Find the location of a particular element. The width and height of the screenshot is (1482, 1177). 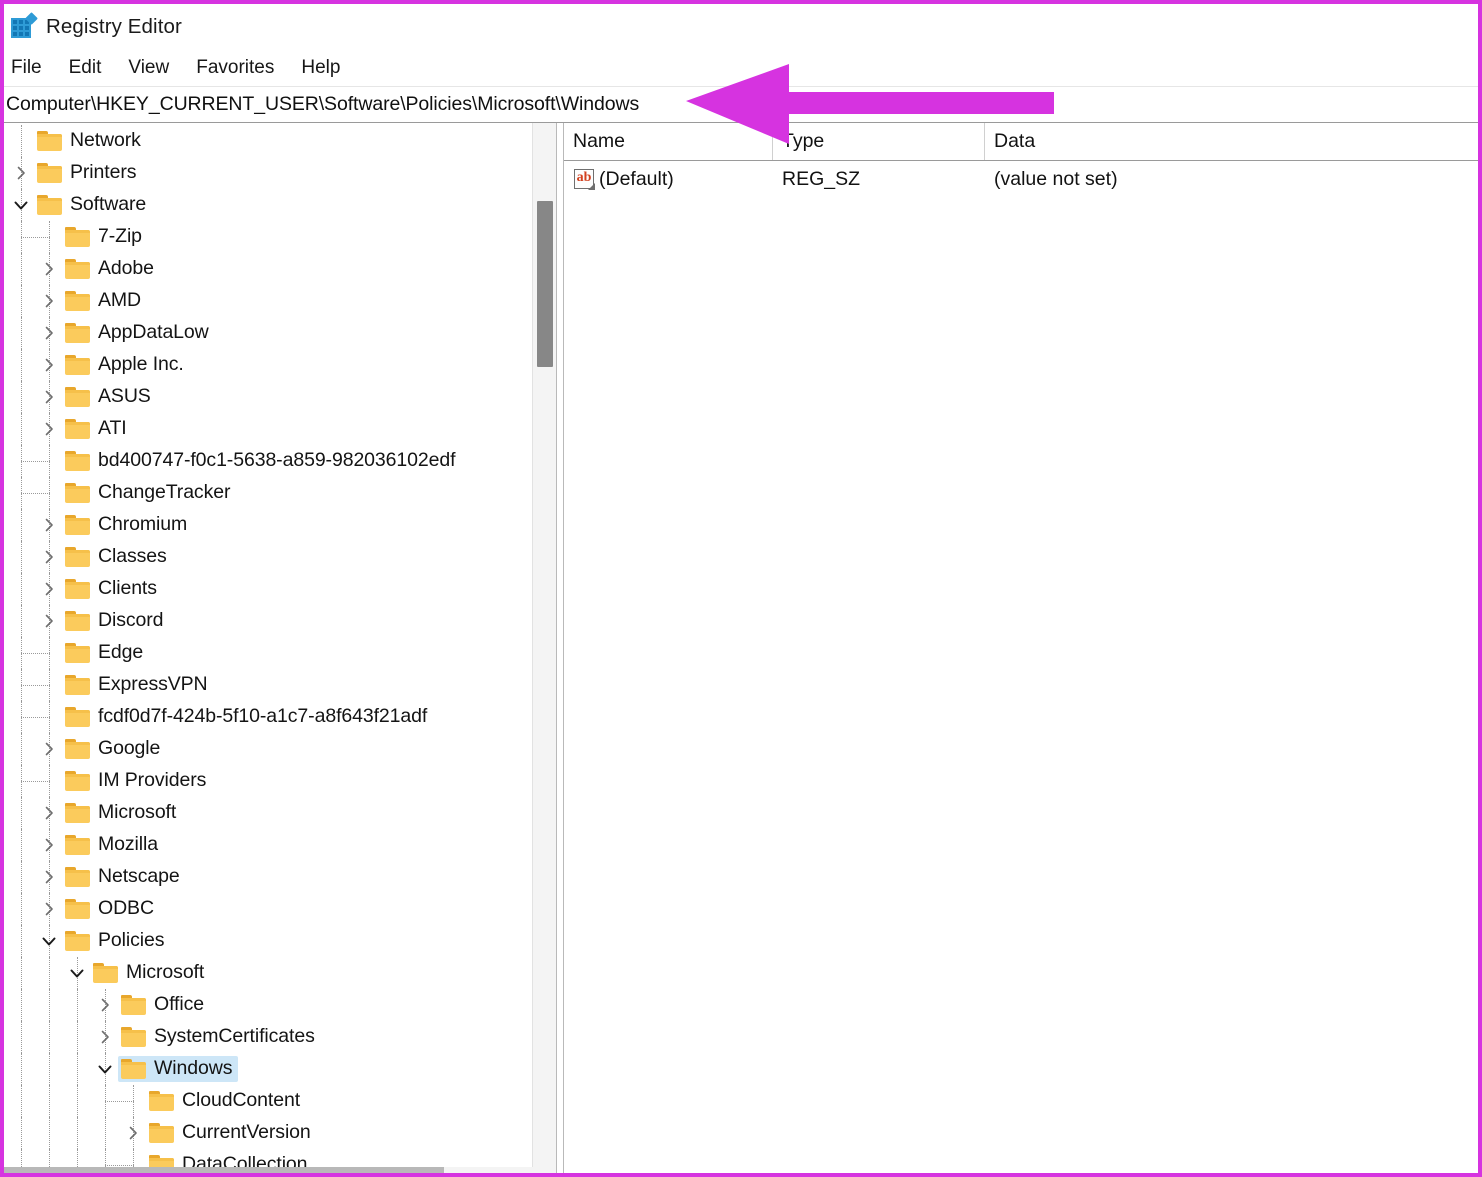

menu-item-view: View is located at coordinates (155, 68).